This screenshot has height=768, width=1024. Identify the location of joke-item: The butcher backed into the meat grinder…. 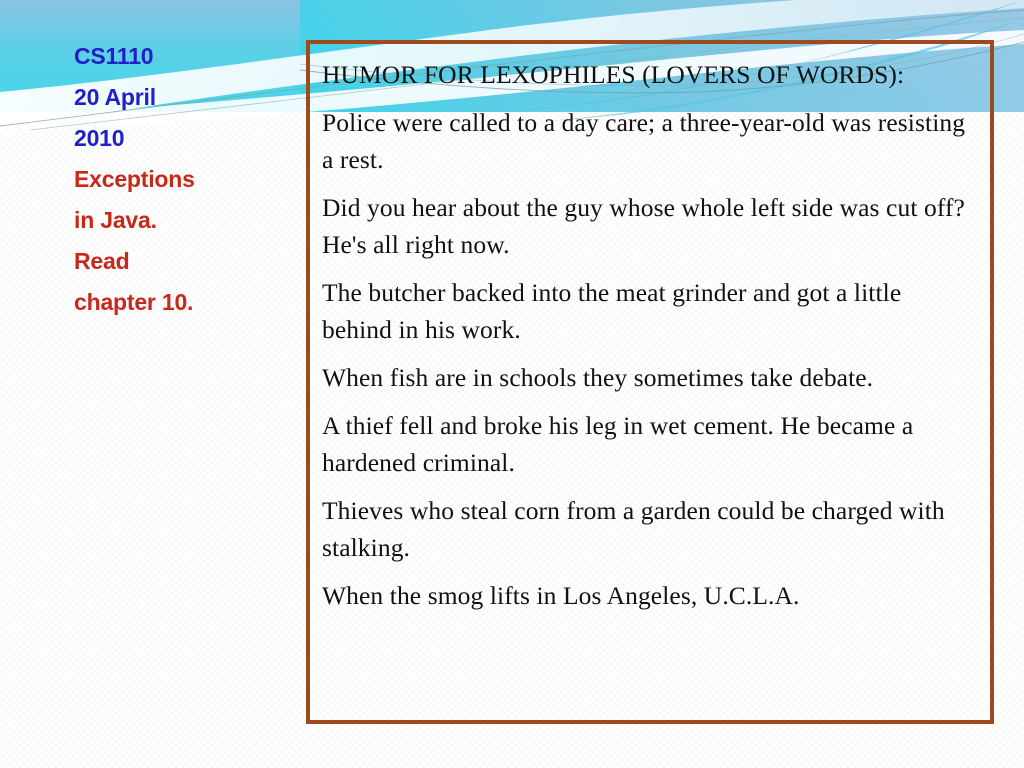
(649, 311).